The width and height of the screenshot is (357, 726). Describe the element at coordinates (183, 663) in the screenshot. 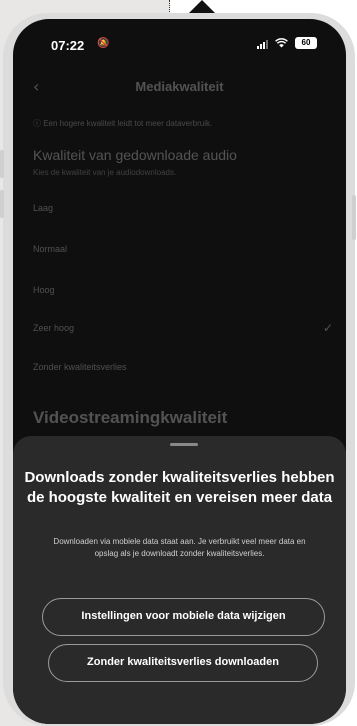

I see `download-lossless-button: Zonder kwaliteitsverlies downloaden` at that location.